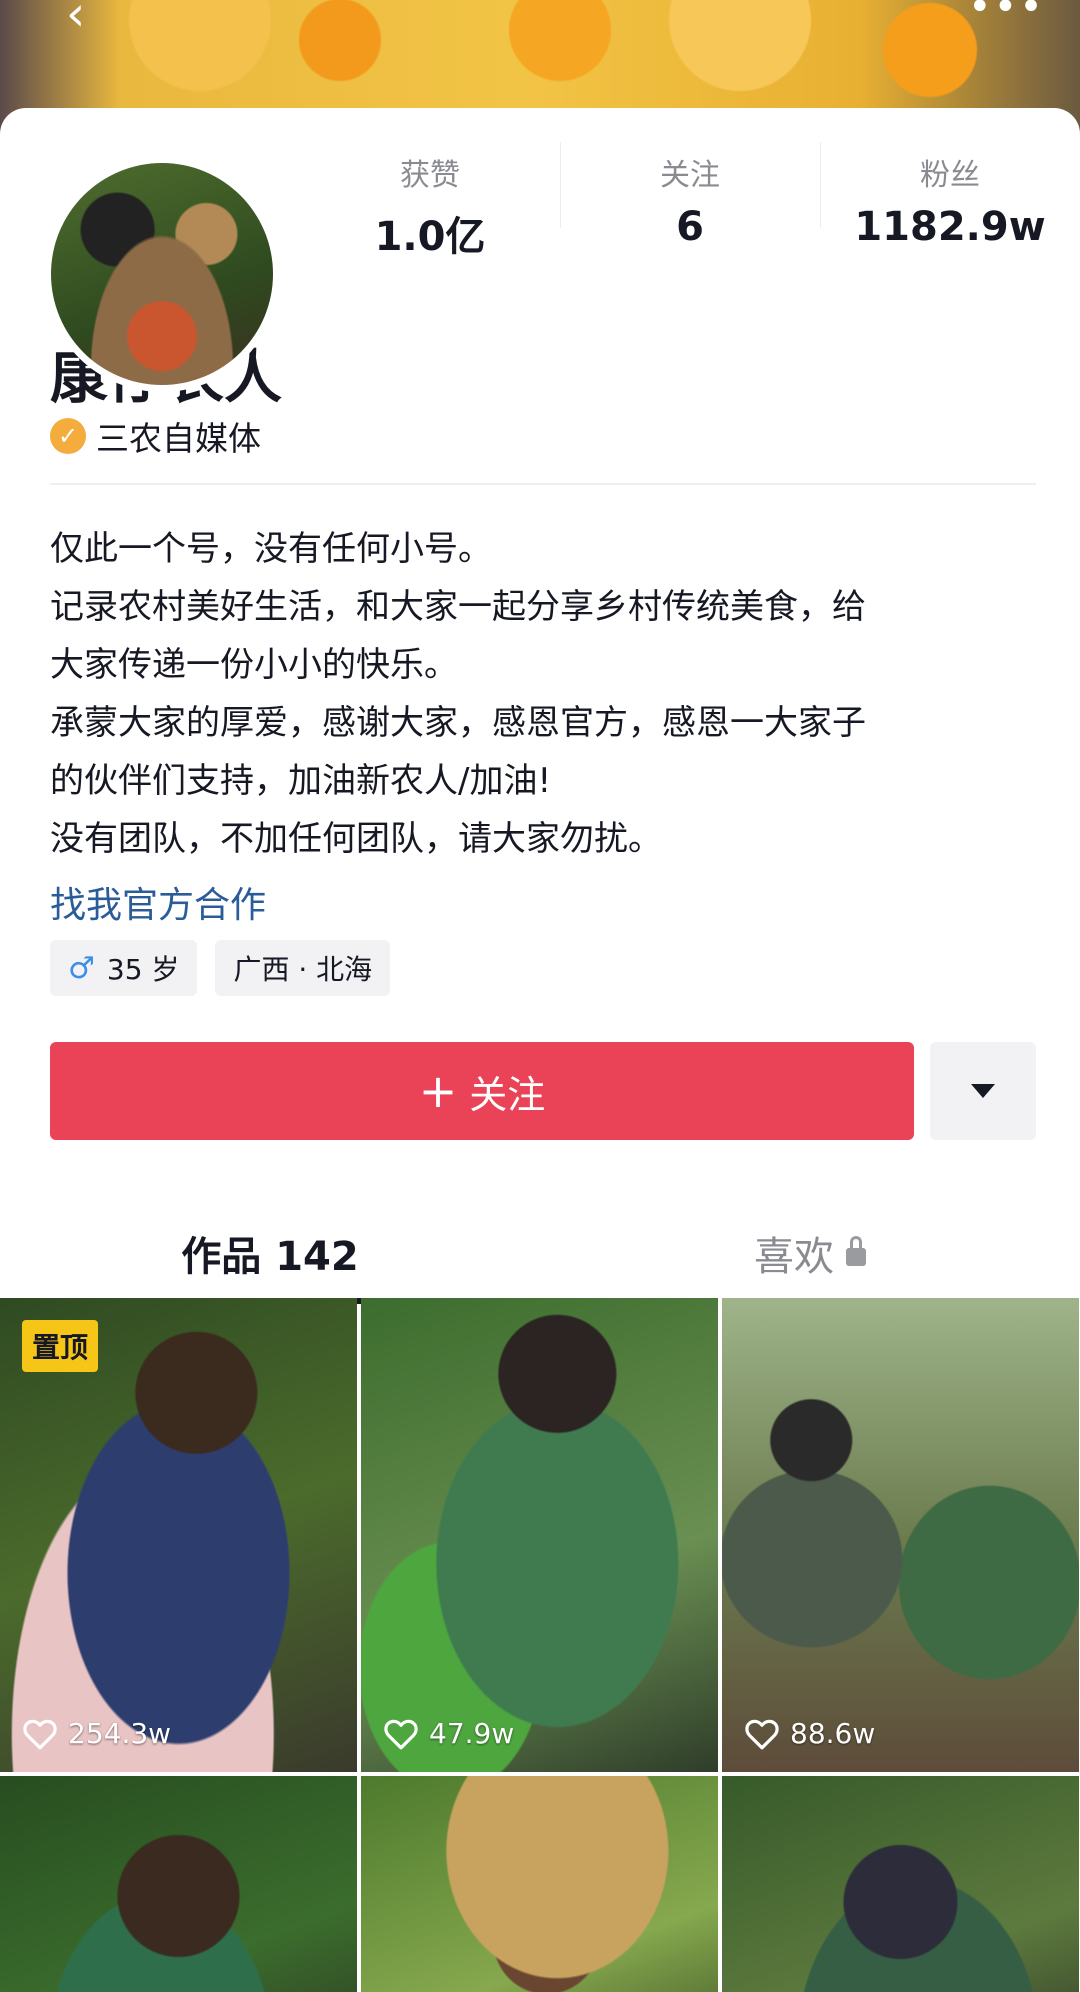  Describe the element at coordinates (430, 198) in the screenshot. I see `stat-likes: 获赞 1.0亿` at that location.